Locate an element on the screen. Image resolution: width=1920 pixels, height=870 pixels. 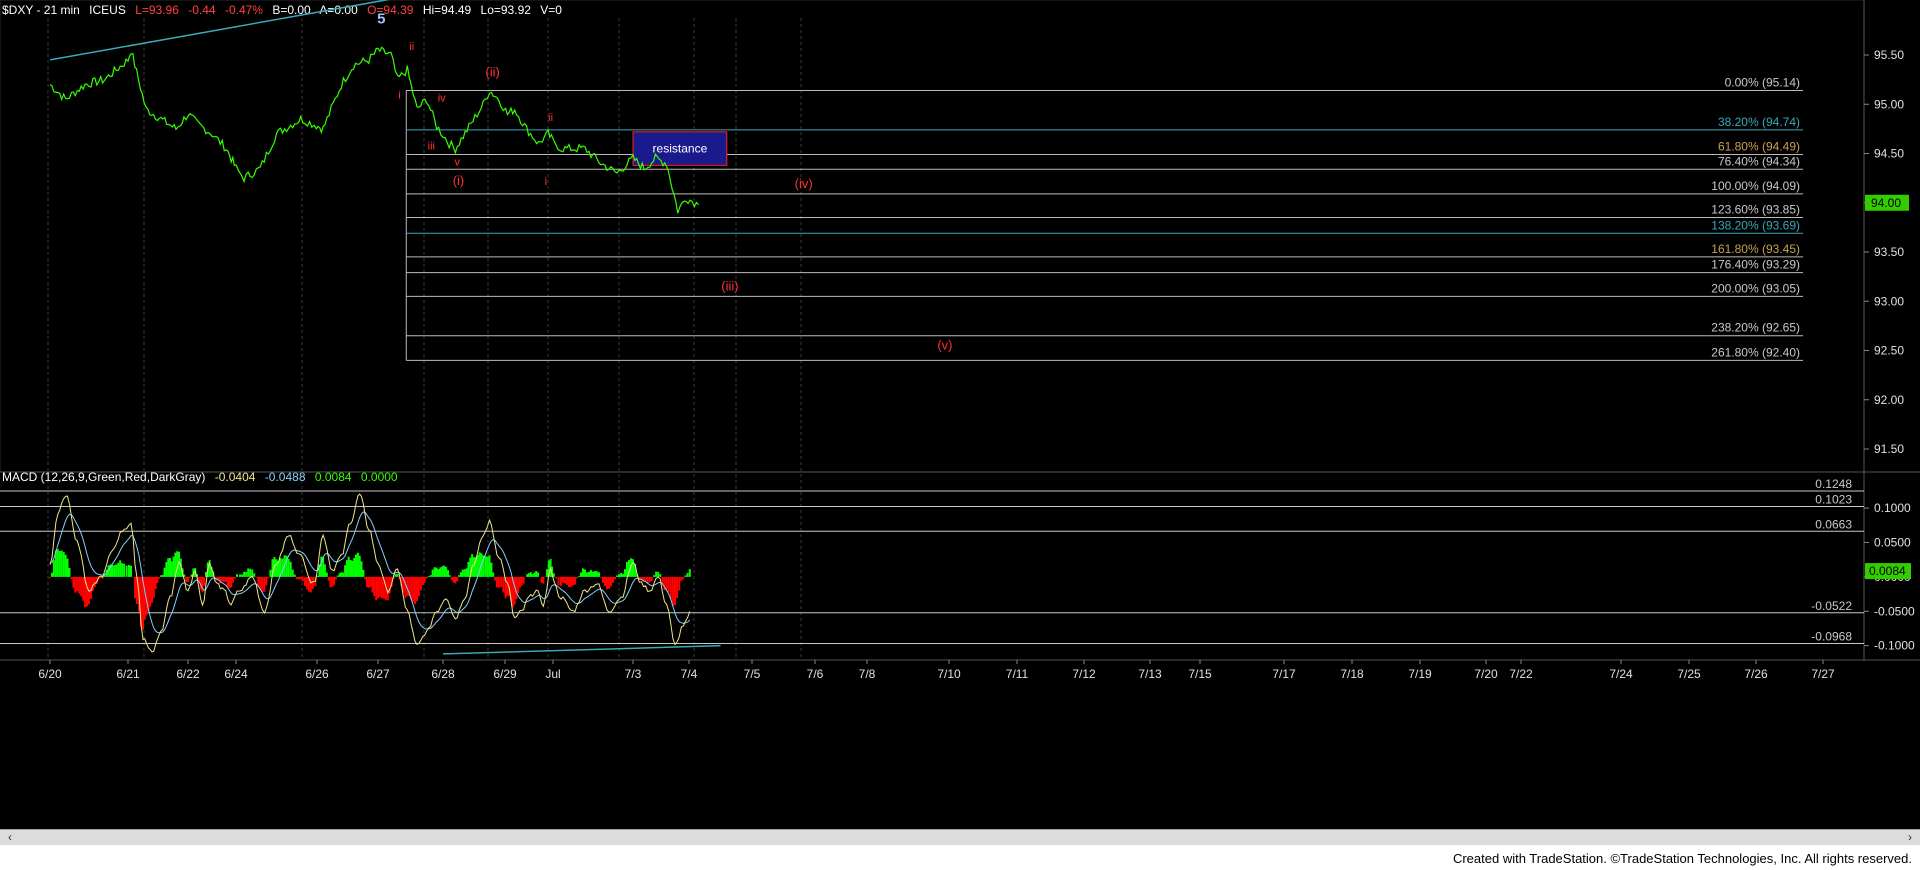
time-tick-label: 7/19 is located at coordinates (1420, 674).